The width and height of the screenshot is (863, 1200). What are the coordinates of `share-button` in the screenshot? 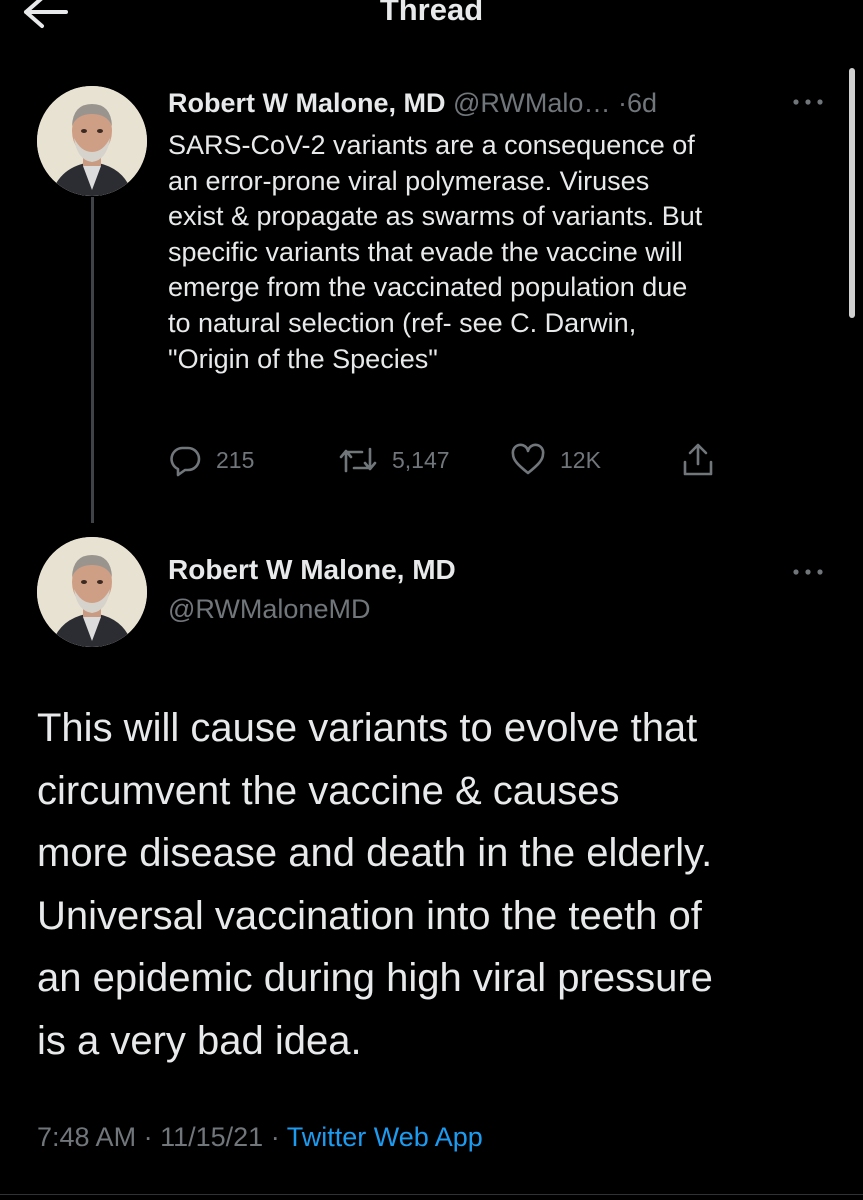 It's located at (698, 460).